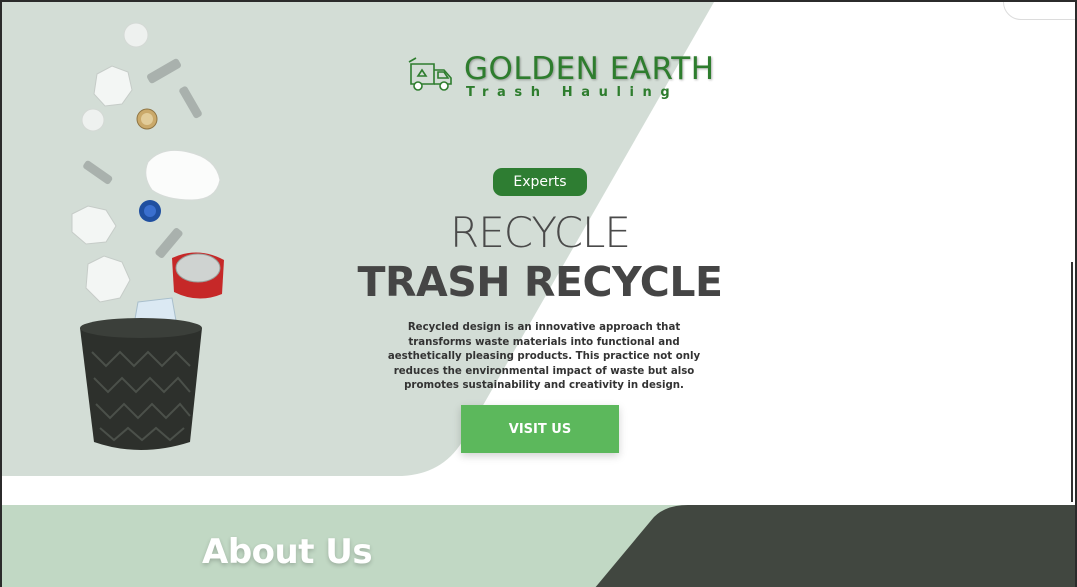 The height and width of the screenshot is (587, 1077). I want to click on hero-headline-bold: TRASH RECYCLE, so click(540, 282).